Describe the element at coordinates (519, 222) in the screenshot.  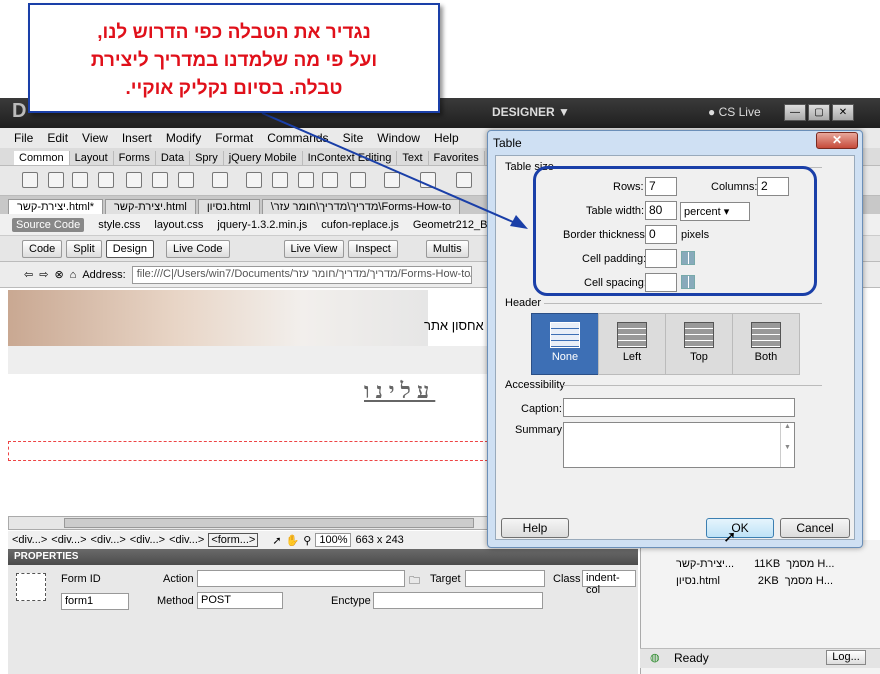
I see `arrow-head` at that location.